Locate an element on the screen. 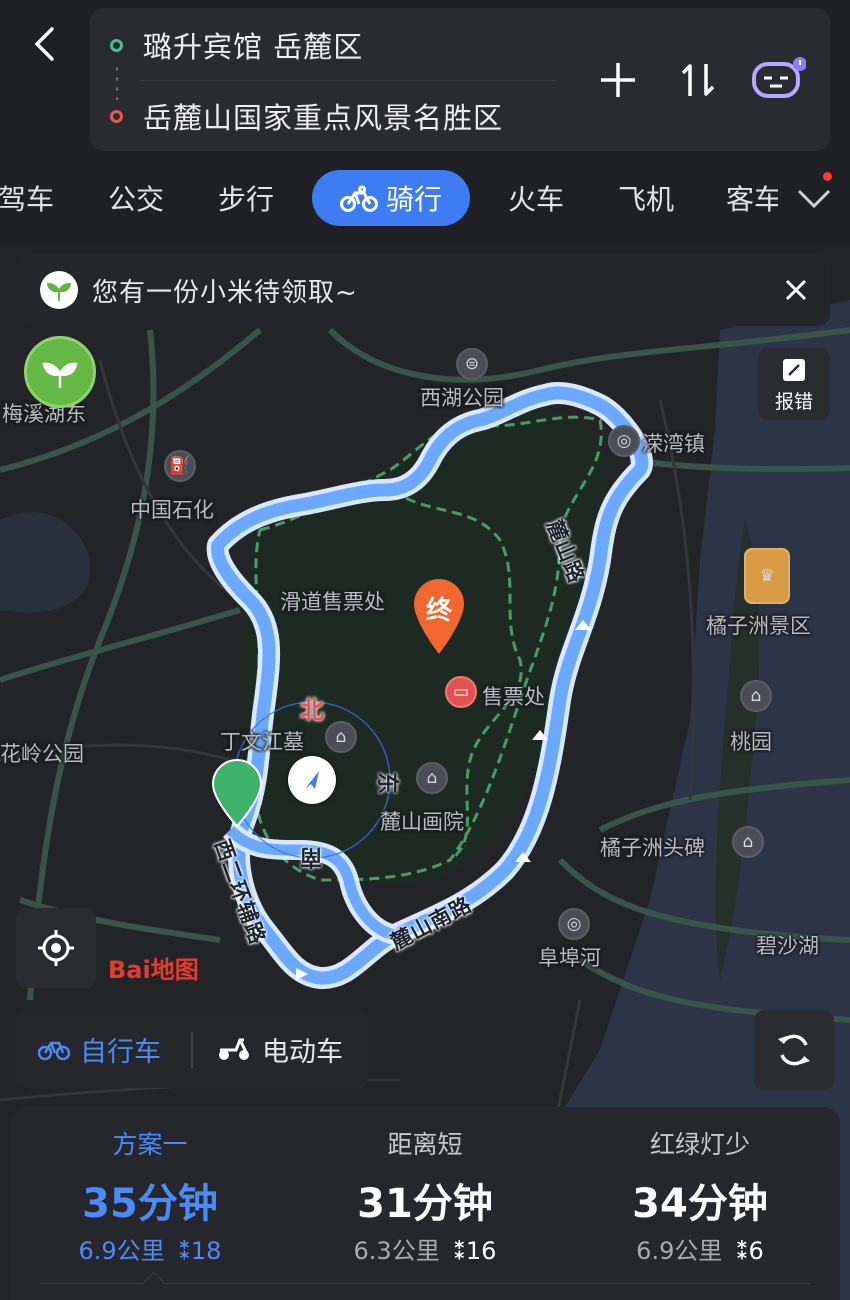 The image size is (850, 1300). travel-mode-tabs: 驾车 公交 步行 骑行 火车 飞机 客车 is located at coordinates (425, 198).